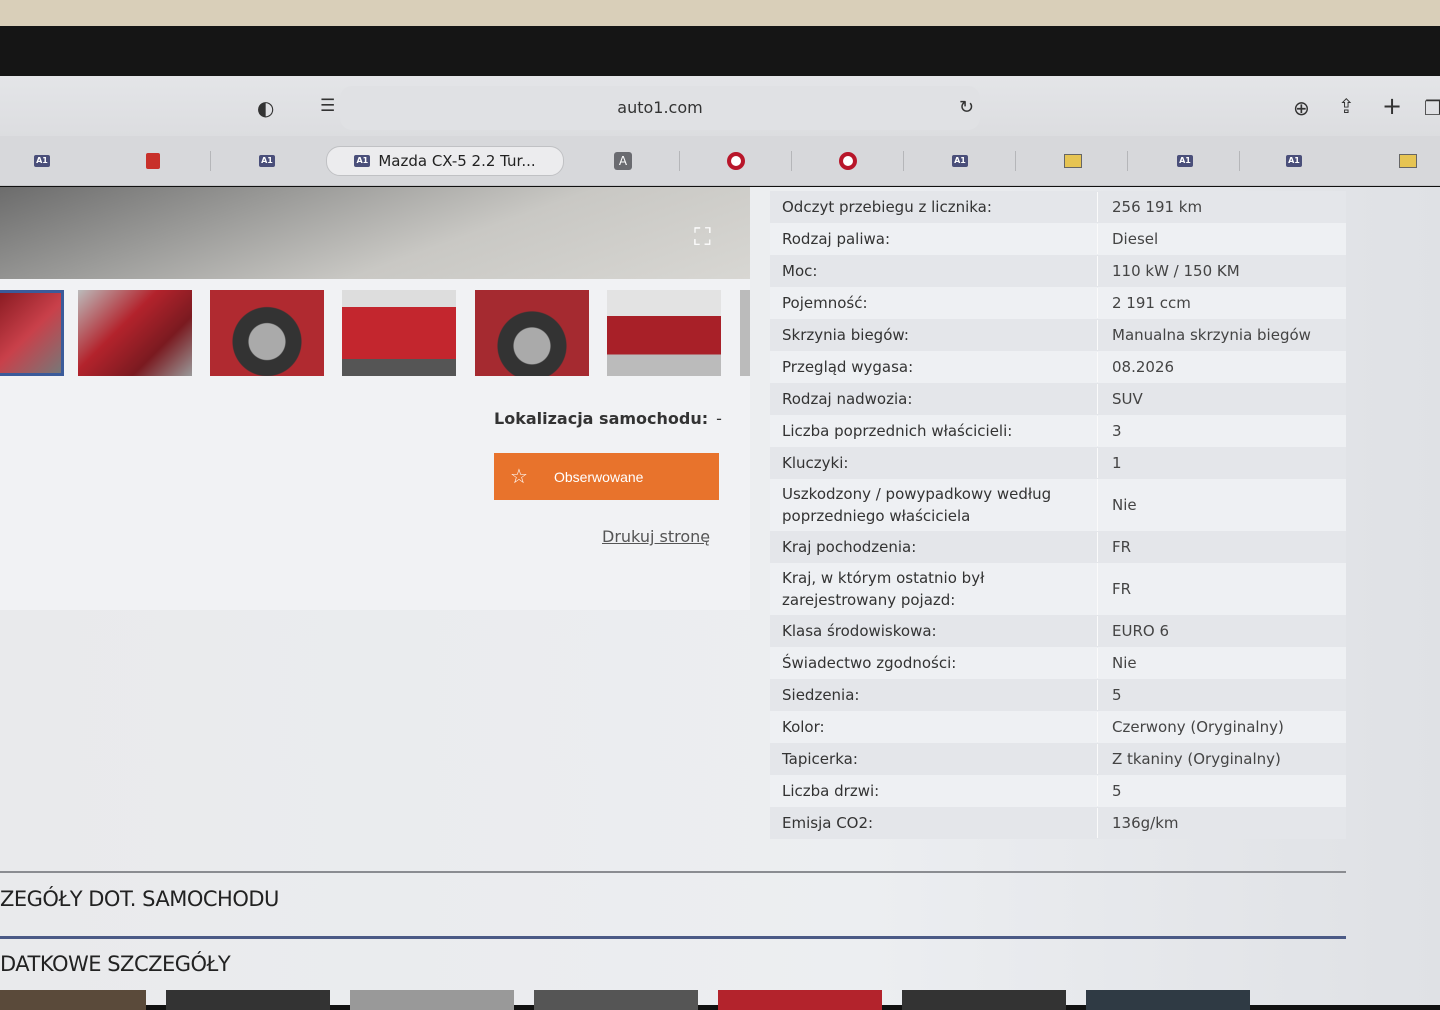 The width and height of the screenshot is (1440, 1010). I want to click on divider, so click(673, 872).